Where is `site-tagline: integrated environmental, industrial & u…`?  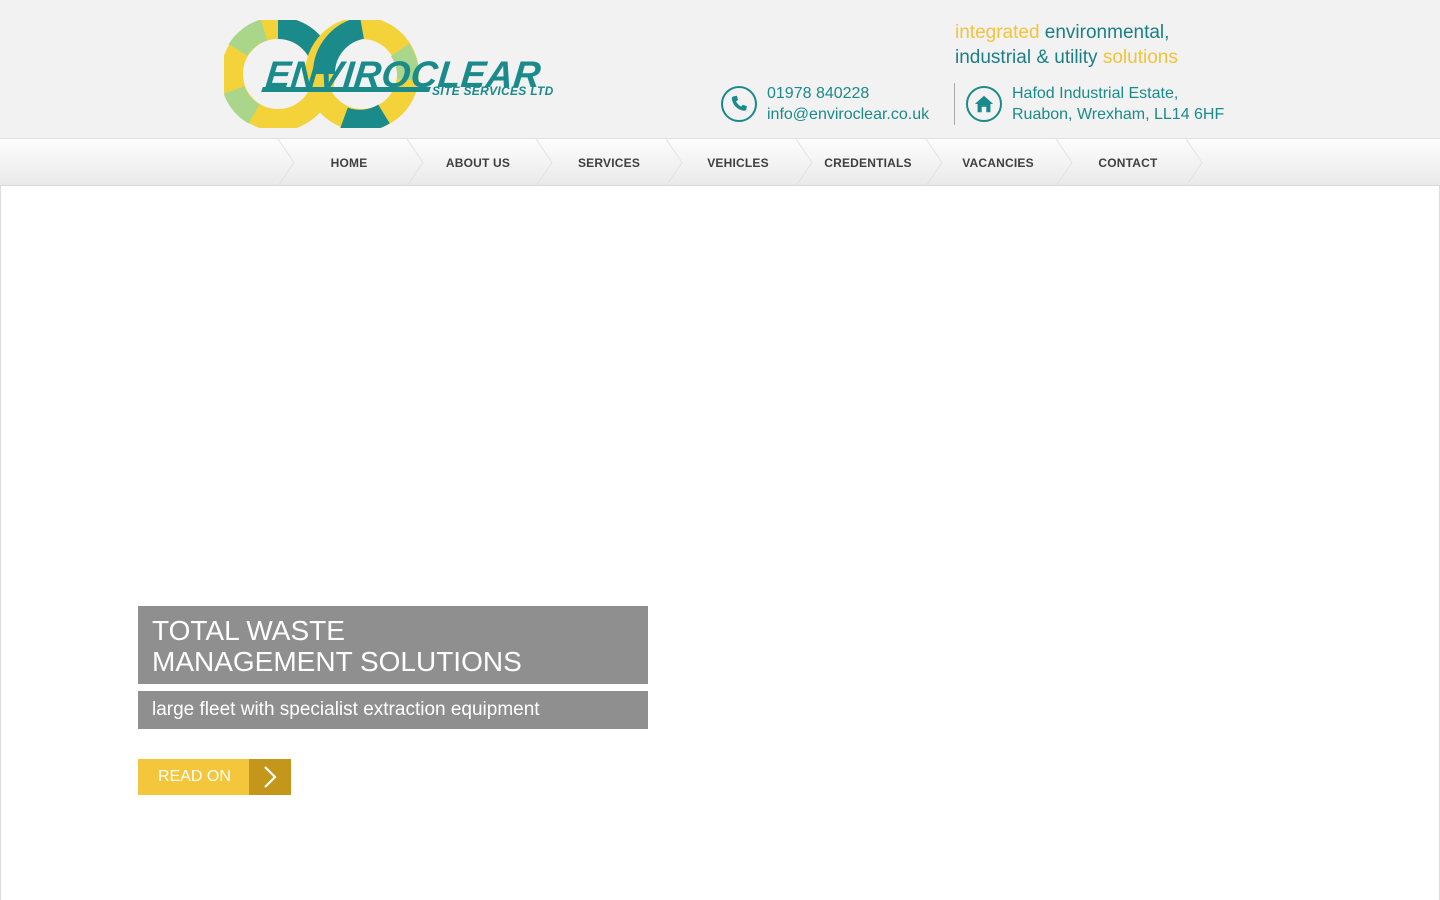
site-tagline: integrated environmental, industrial & u… is located at coordinates (1066, 45).